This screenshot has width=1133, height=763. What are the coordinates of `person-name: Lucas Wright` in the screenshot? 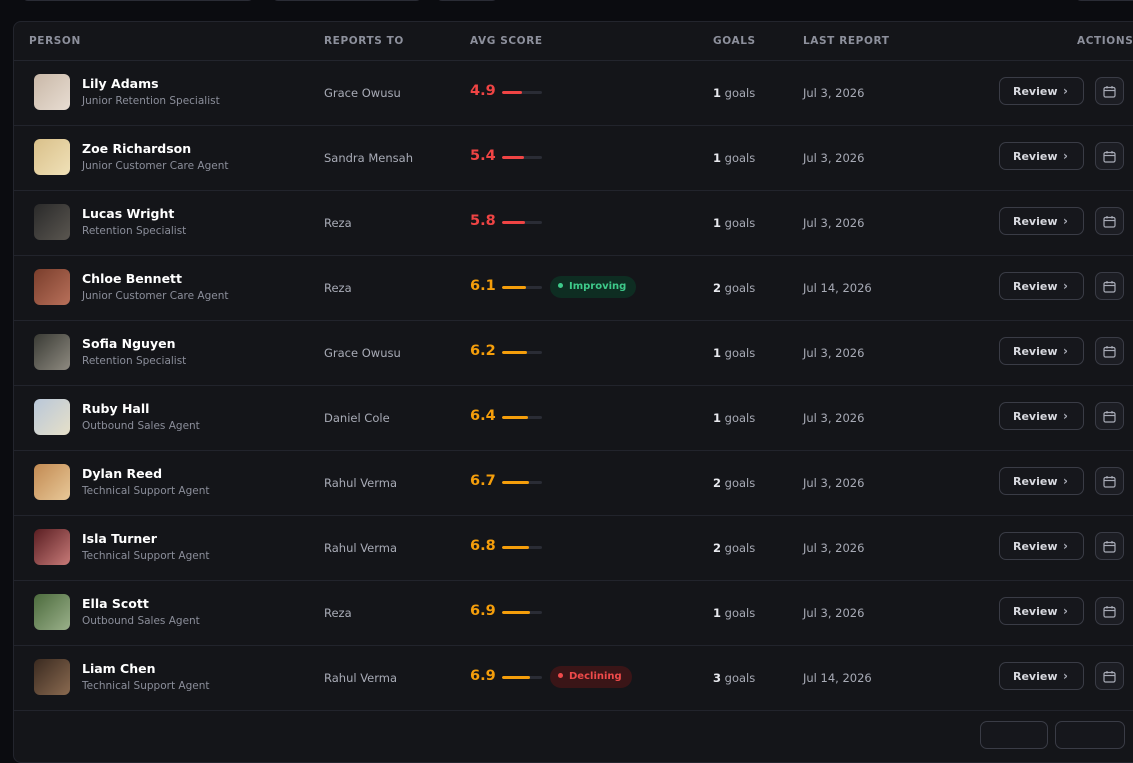 It's located at (128, 213).